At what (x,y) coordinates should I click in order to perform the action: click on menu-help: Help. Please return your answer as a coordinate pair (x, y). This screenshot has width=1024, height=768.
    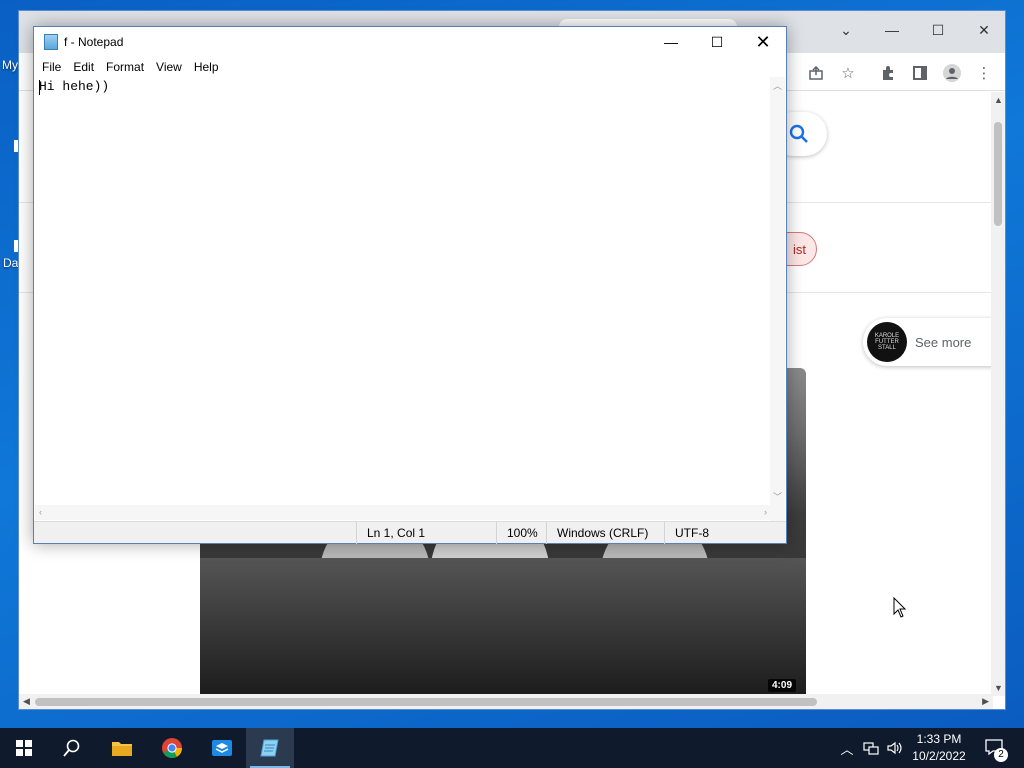
    Looking at the image, I should click on (206, 67).